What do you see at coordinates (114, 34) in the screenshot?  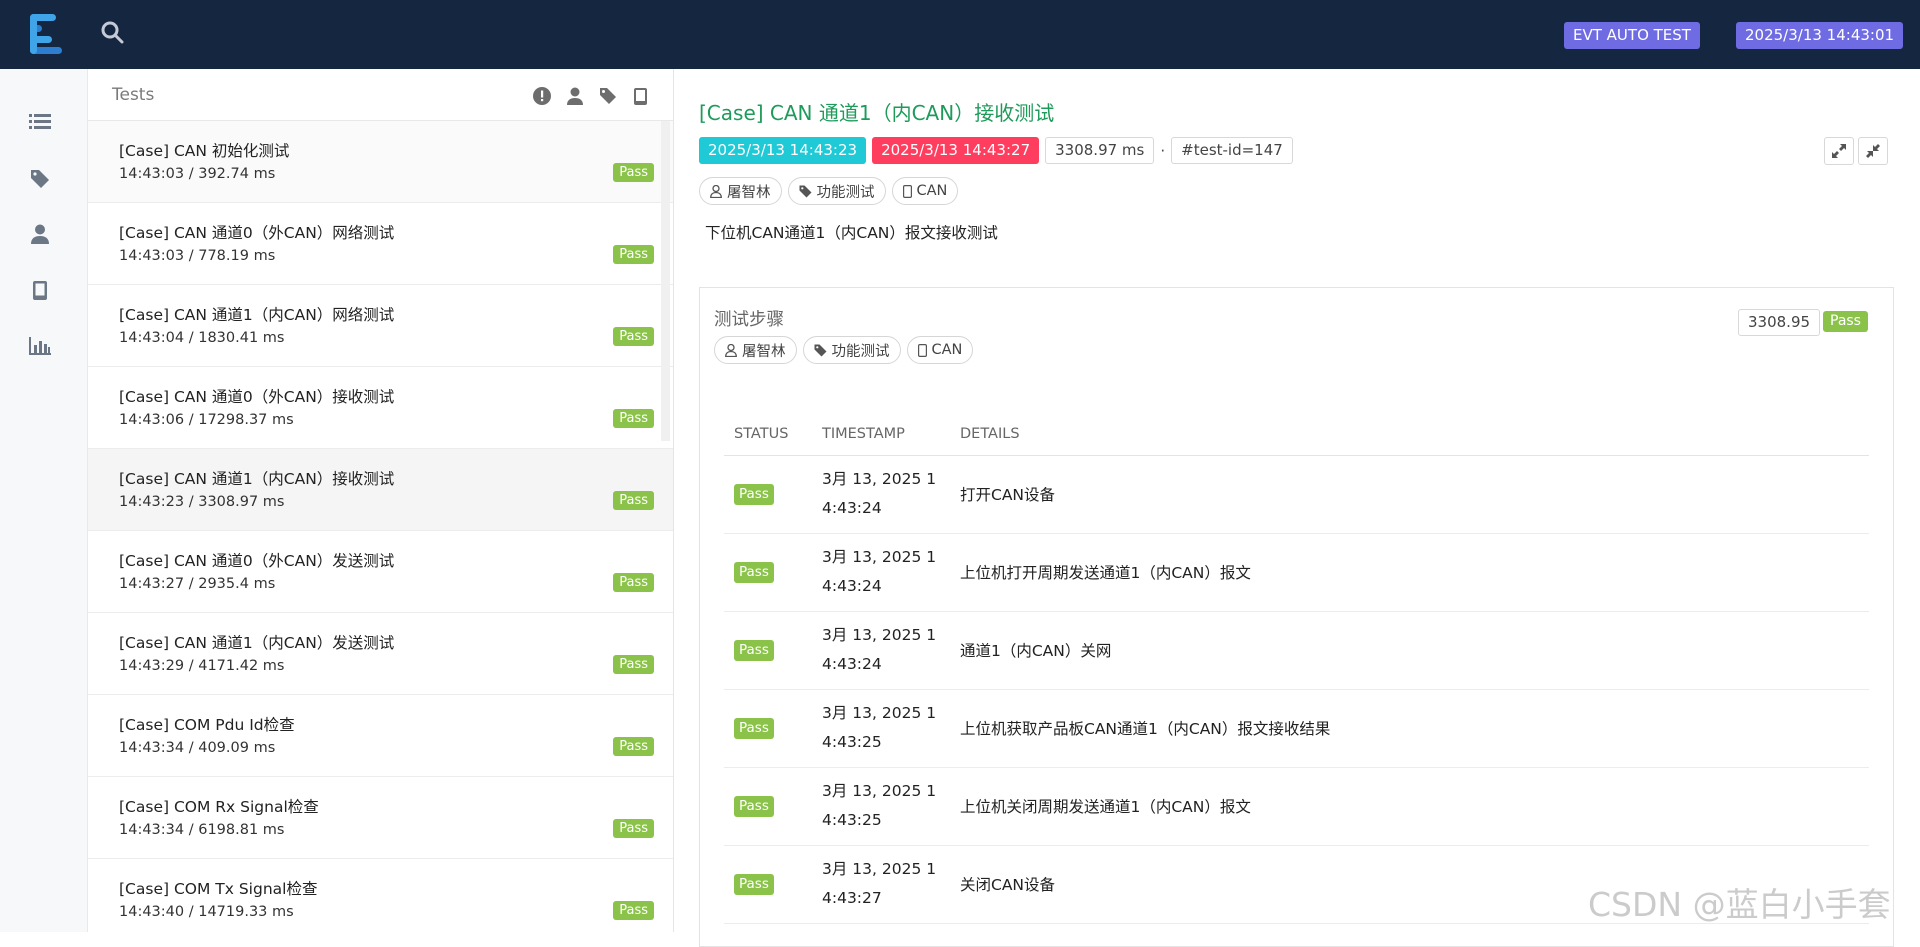 I see `search-icon` at bounding box center [114, 34].